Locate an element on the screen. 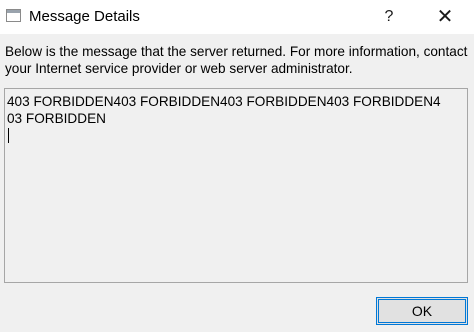 This screenshot has height=332, width=474. ok-button-label: OK is located at coordinates (422, 311).